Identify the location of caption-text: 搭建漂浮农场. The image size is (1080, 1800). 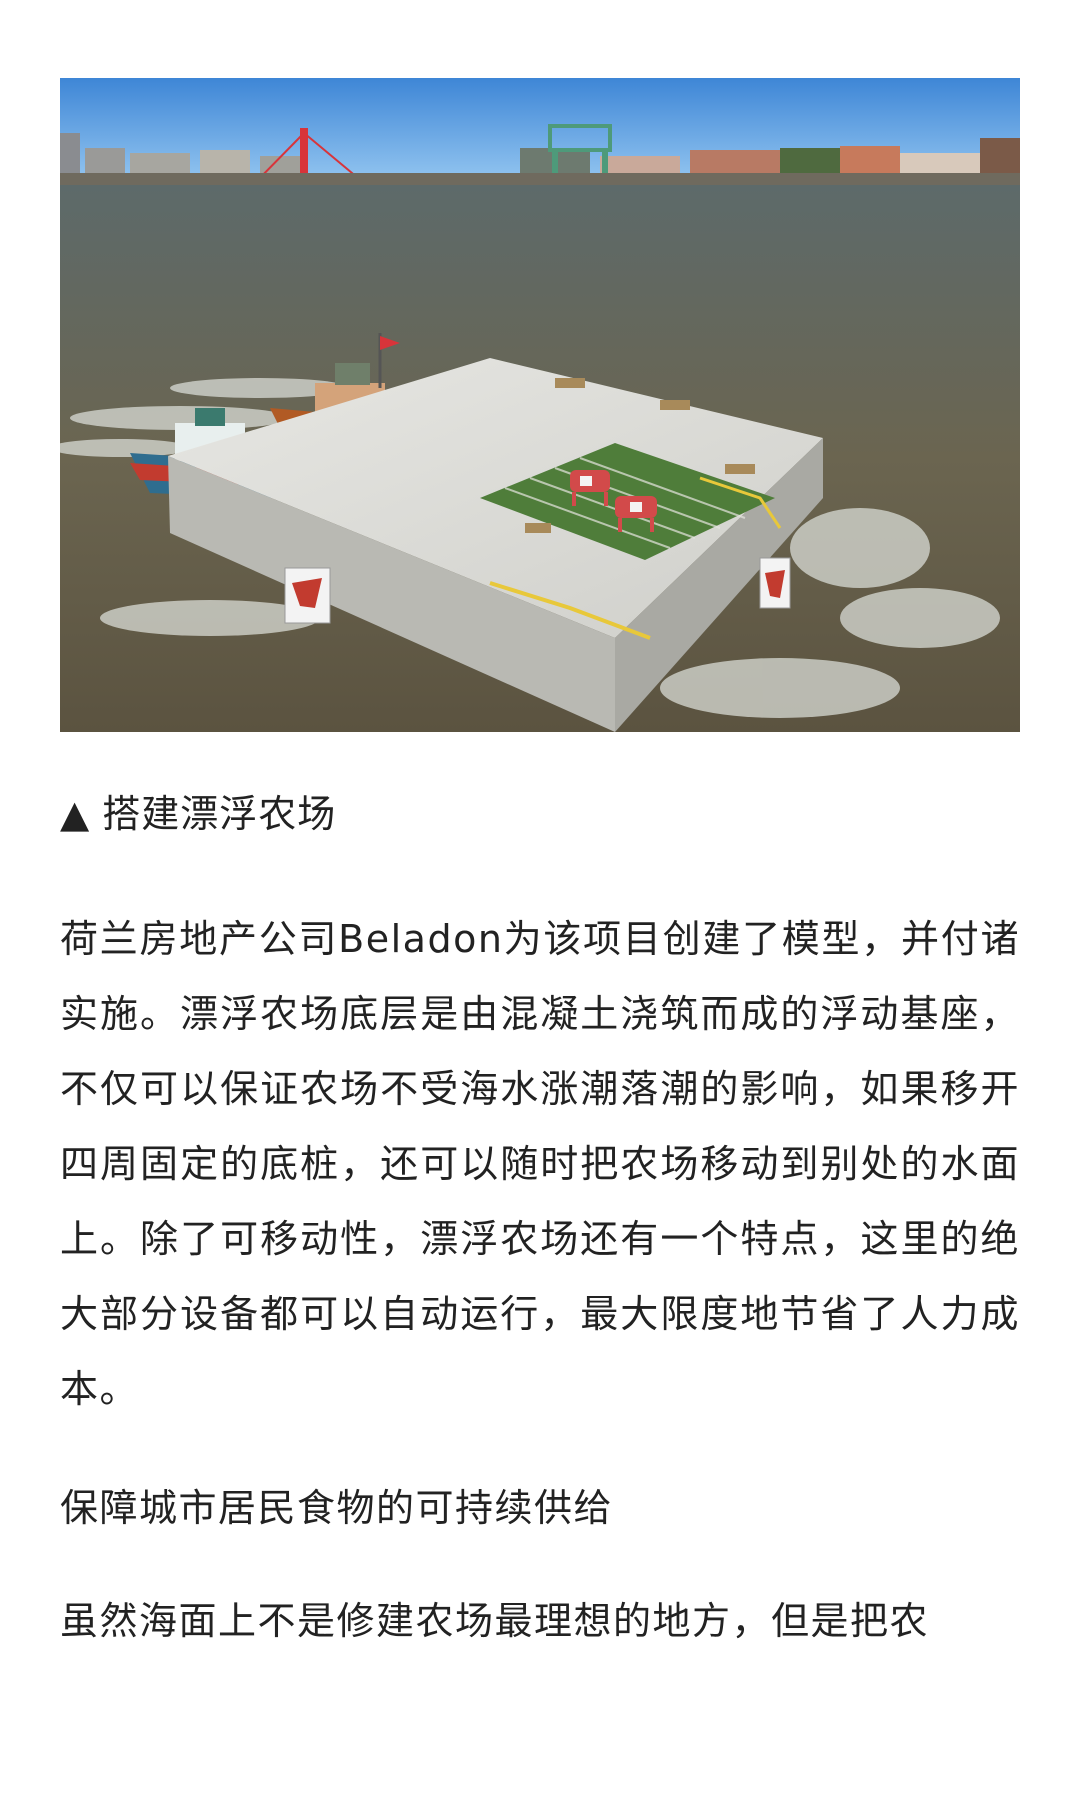
(219, 814).